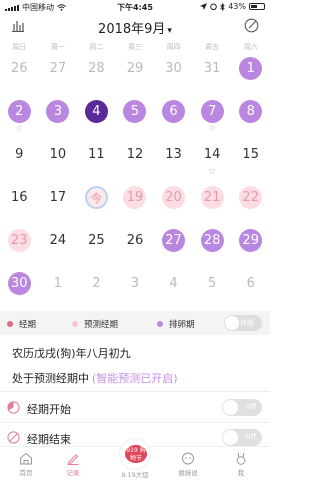 The image size is (320, 480). What do you see at coordinates (135, 475) in the screenshot?
I see `tab-promo-label: 9.19大促` at bounding box center [135, 475].